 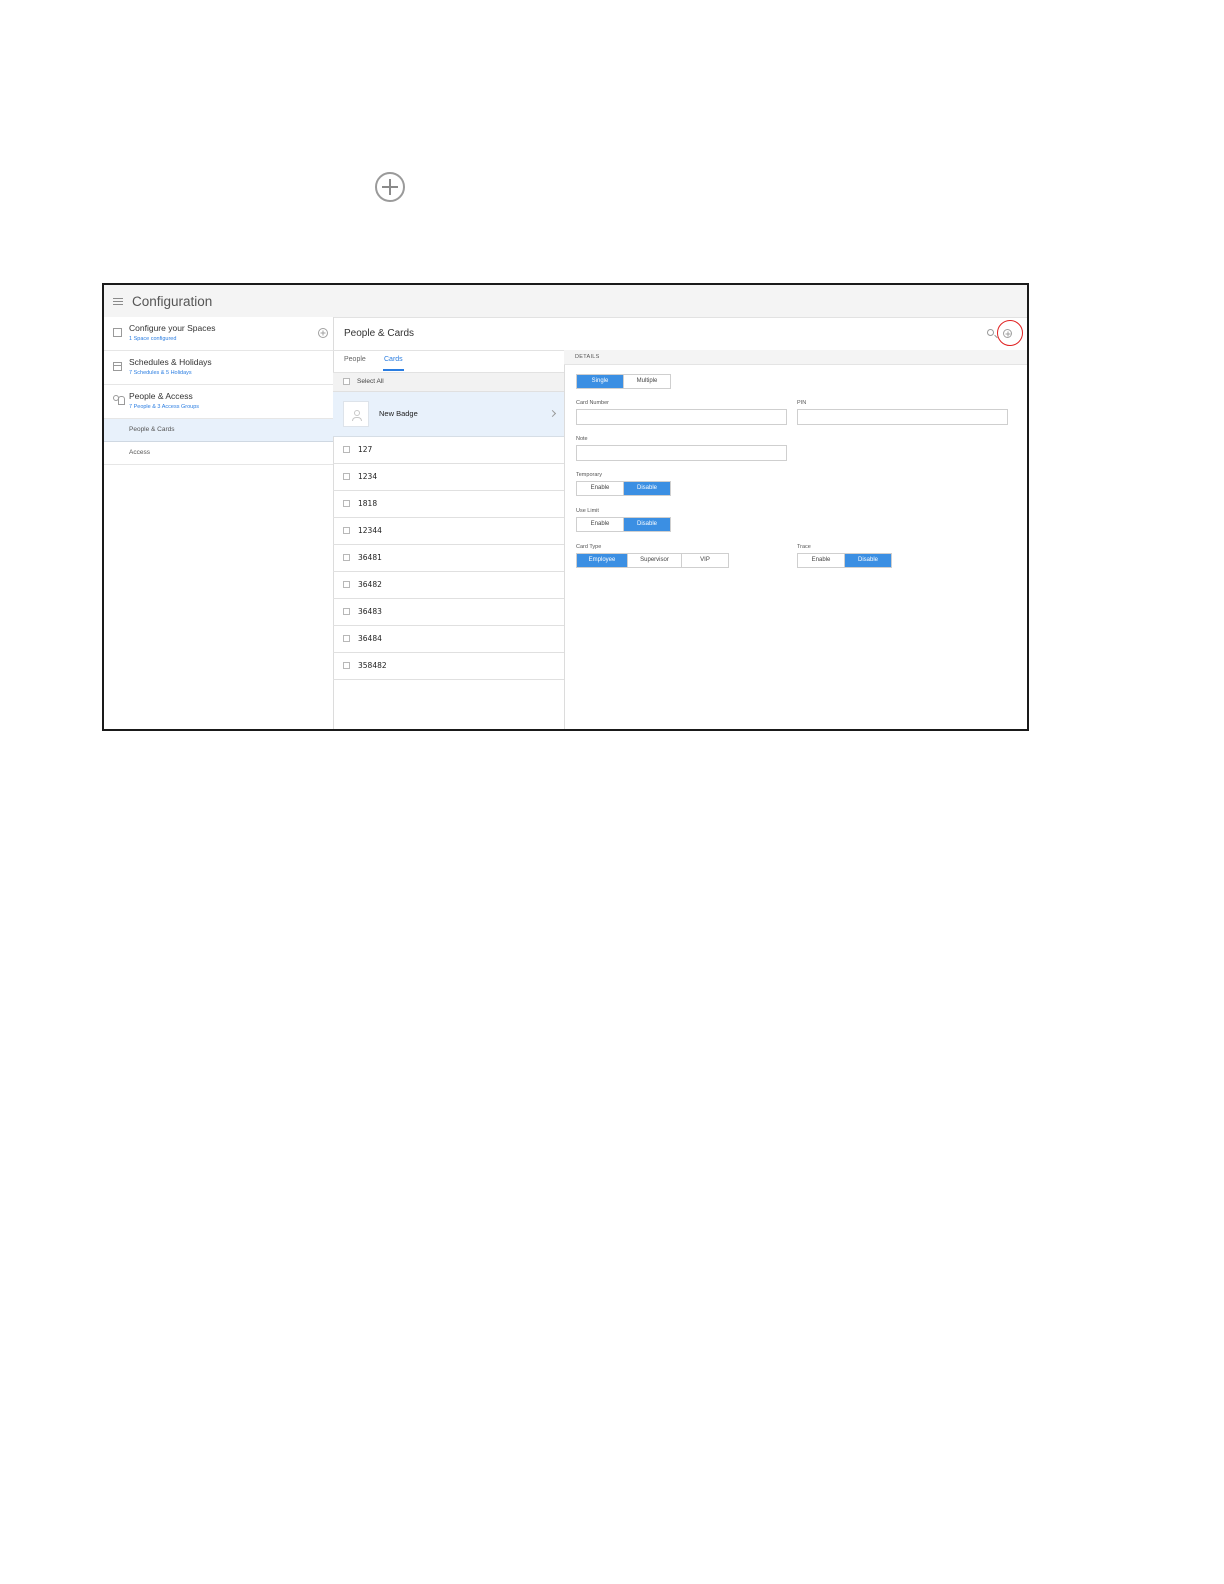 I want to click on search-icon, so click(x=990, y=332).